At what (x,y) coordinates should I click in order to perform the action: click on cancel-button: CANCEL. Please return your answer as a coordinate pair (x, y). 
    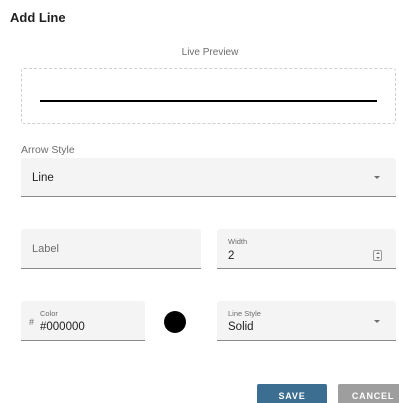
    Looking at the image, I should click on (368, 393).